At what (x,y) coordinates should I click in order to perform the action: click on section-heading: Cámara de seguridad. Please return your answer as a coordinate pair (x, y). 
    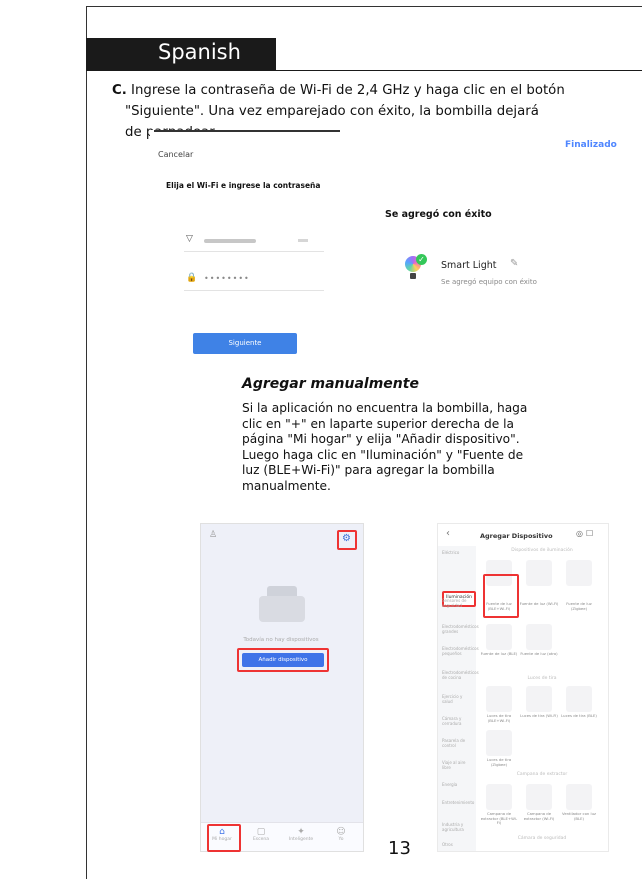
    Looking at the image, I should click on (542, 838).